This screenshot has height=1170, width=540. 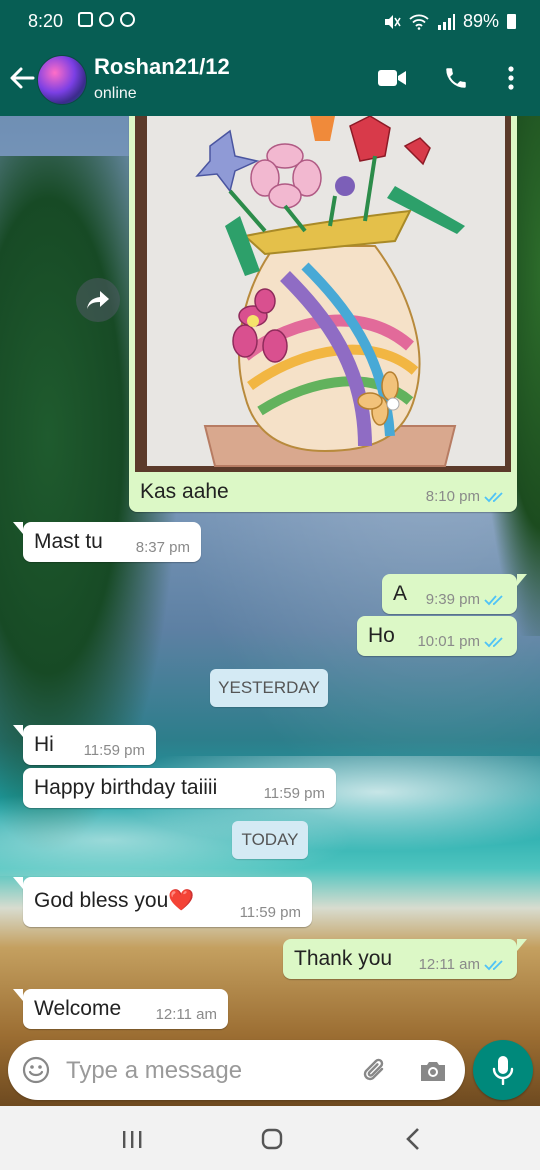 I want to click on contact-status: online, so click(x=115, y=93).